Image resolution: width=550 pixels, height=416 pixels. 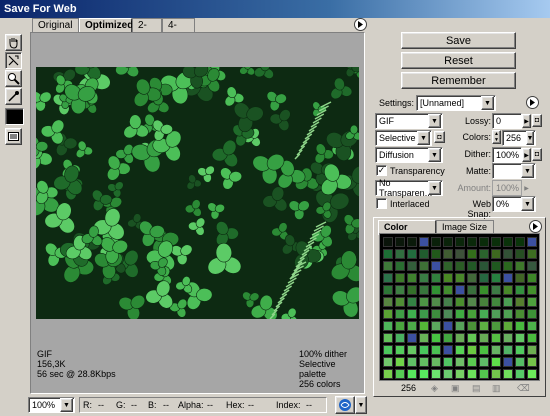 What do you see at coordinates (496, 137) in the screenshot?
I see `colors-stepper: ▲ ▼` at bounding box center [496, 137].